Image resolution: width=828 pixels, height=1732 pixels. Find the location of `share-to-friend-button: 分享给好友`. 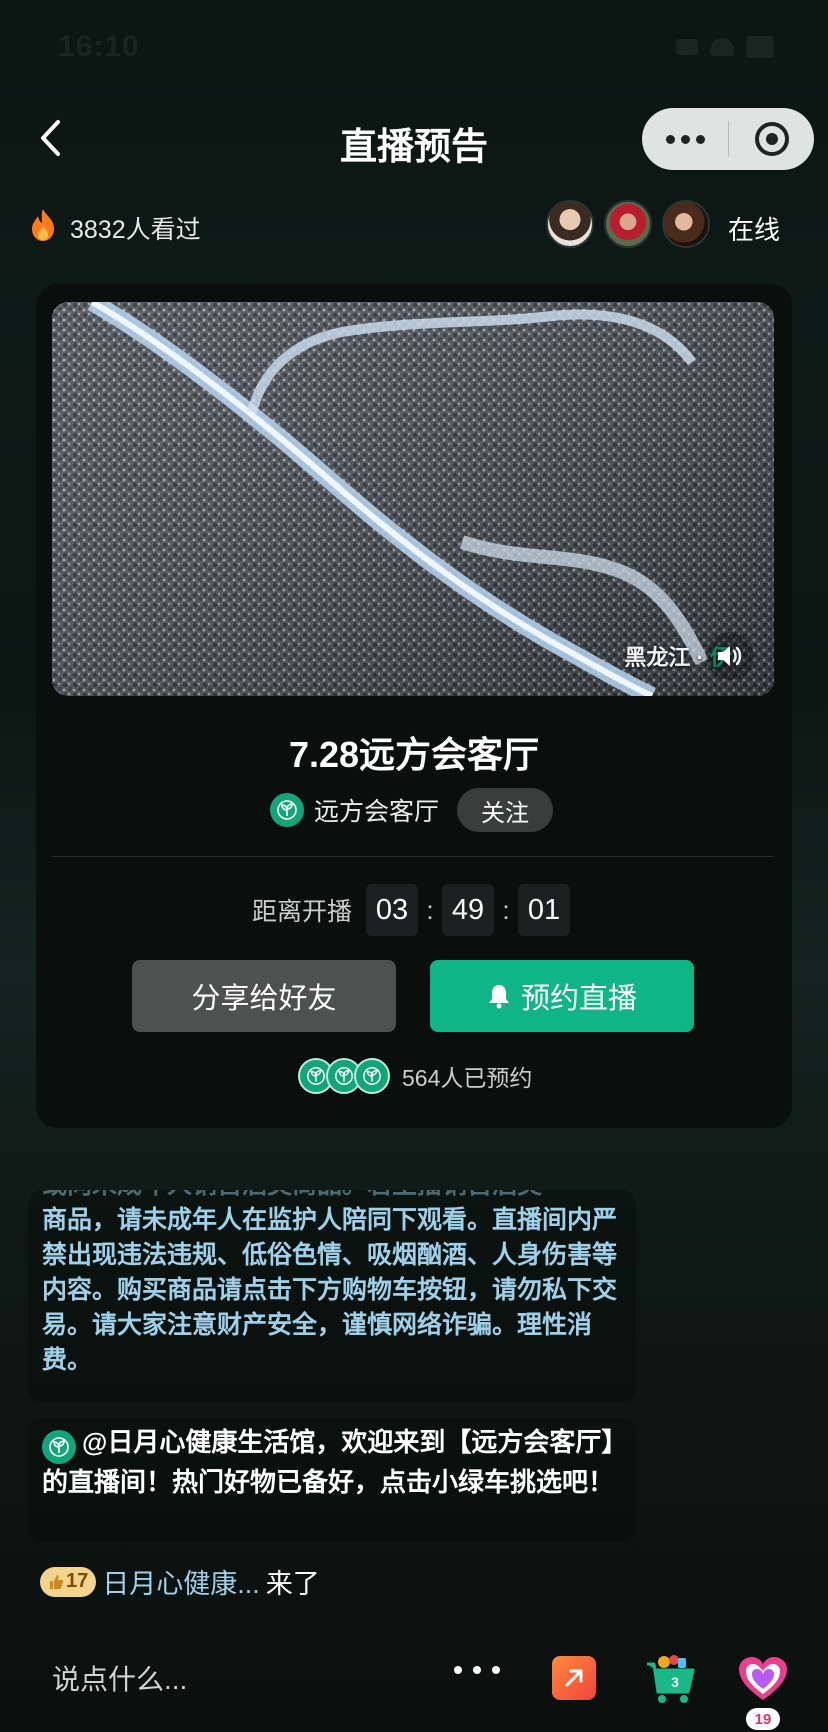

share-to-friend-button: 分享给好友 is located at coordinates (264, 996).